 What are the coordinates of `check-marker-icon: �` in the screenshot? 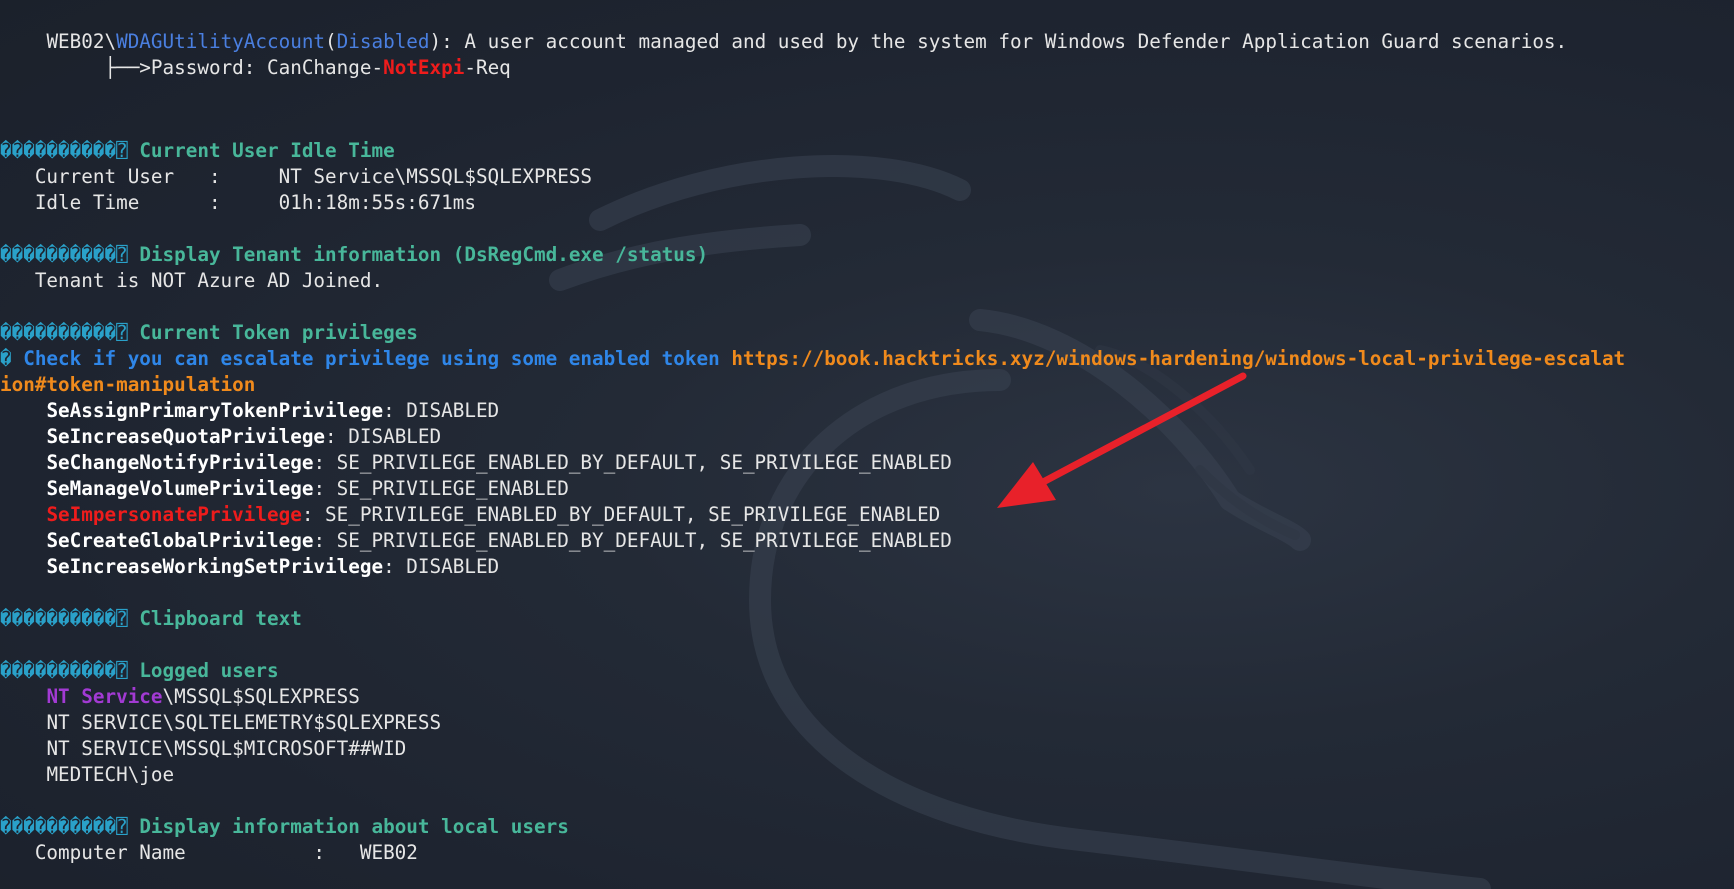 It's located at (6, 358).